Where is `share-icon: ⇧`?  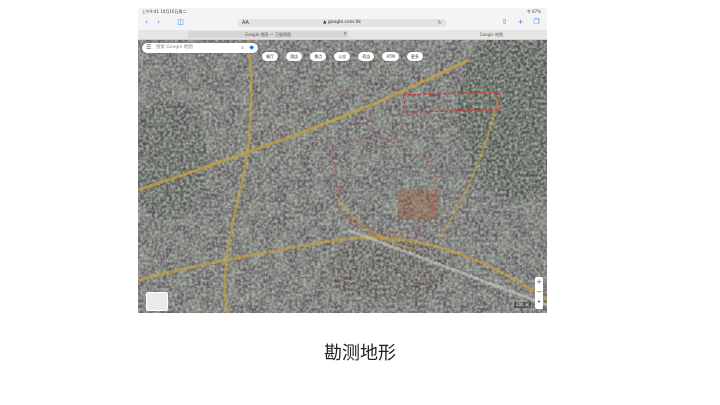 share-icon: ⇧ is located at coordinates (504, 22).